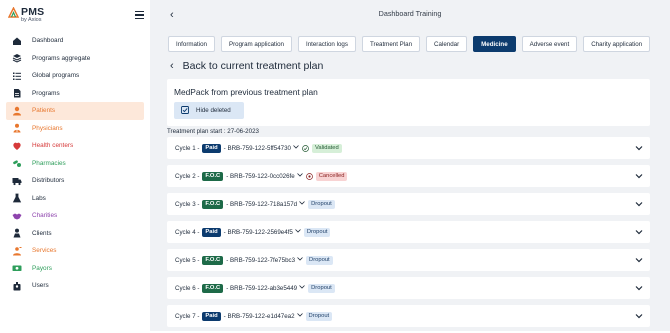  Describe the element at coordinates (617, 44) in the screenshot. I see `tab-charity-application: Charity application` at that location.